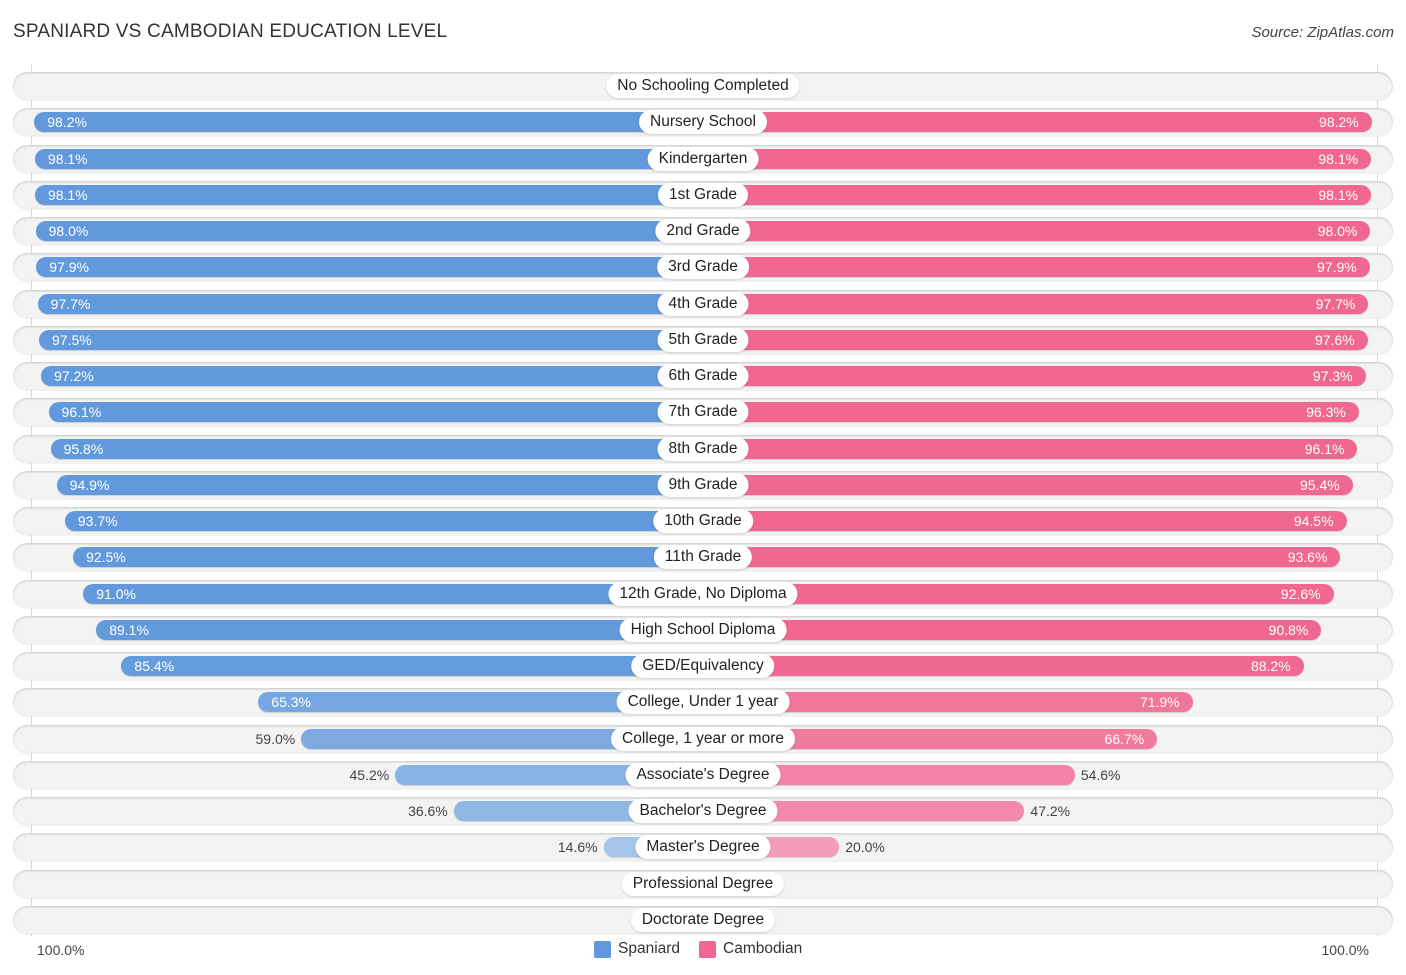 The width and height of the screenshot is (1406, 975). What do you see at coordinates (707, 949) in the screenshot?
I see `legend-swatch-cambodian` at bounding box center [707, 949].